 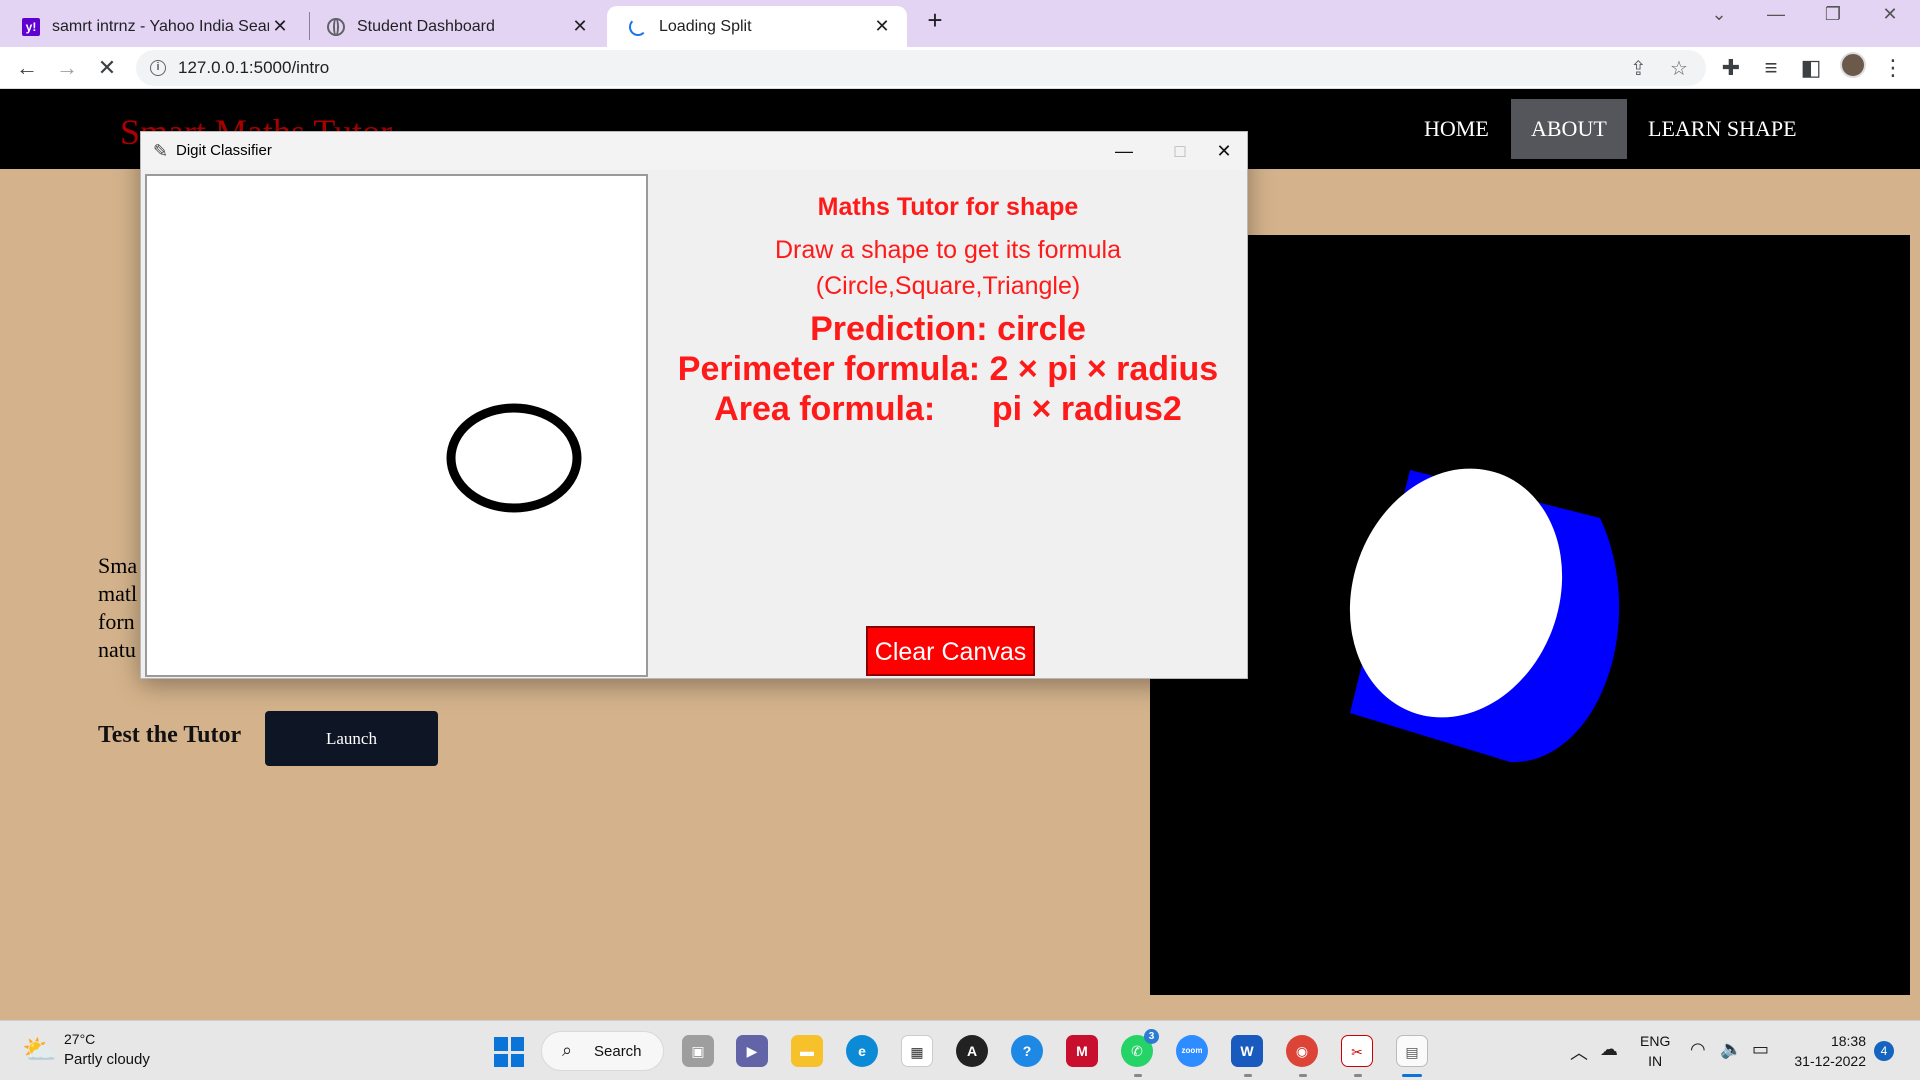 What do you see at coordinates (950, 651) in the screenshot?
I see `clear-canvas-button: Clear Canvas` at bounding box center [950, 651].